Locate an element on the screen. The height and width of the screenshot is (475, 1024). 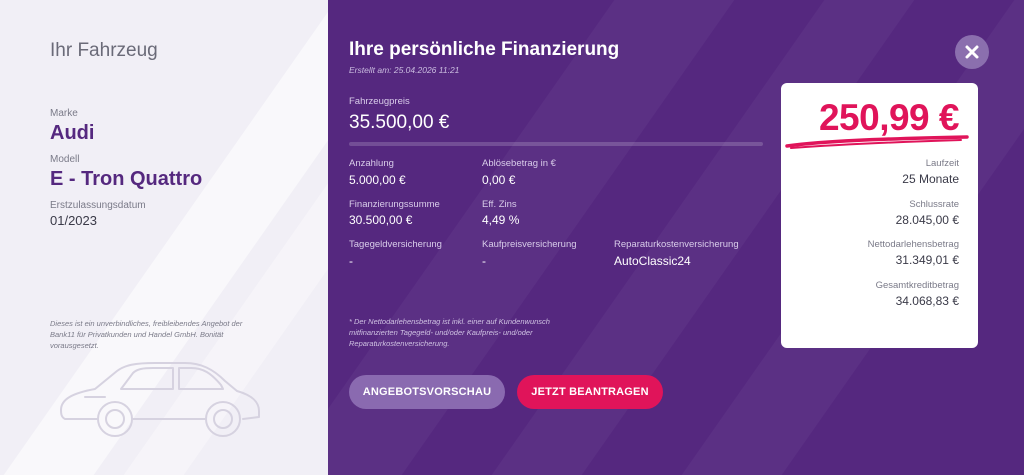
apply-now-button: JETZT BEANTRAGEN is located at coordinates (590, 392).